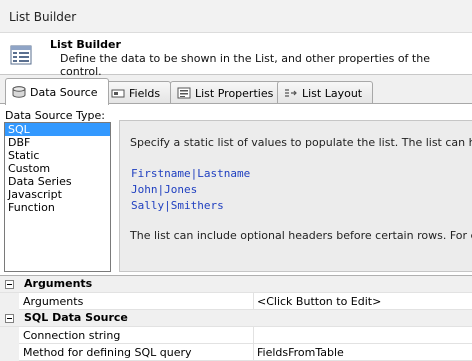 The height and width of the screenshot is (361, 472). I want to click on data-source-type-label: Data Source Type:, so click(55, 115).